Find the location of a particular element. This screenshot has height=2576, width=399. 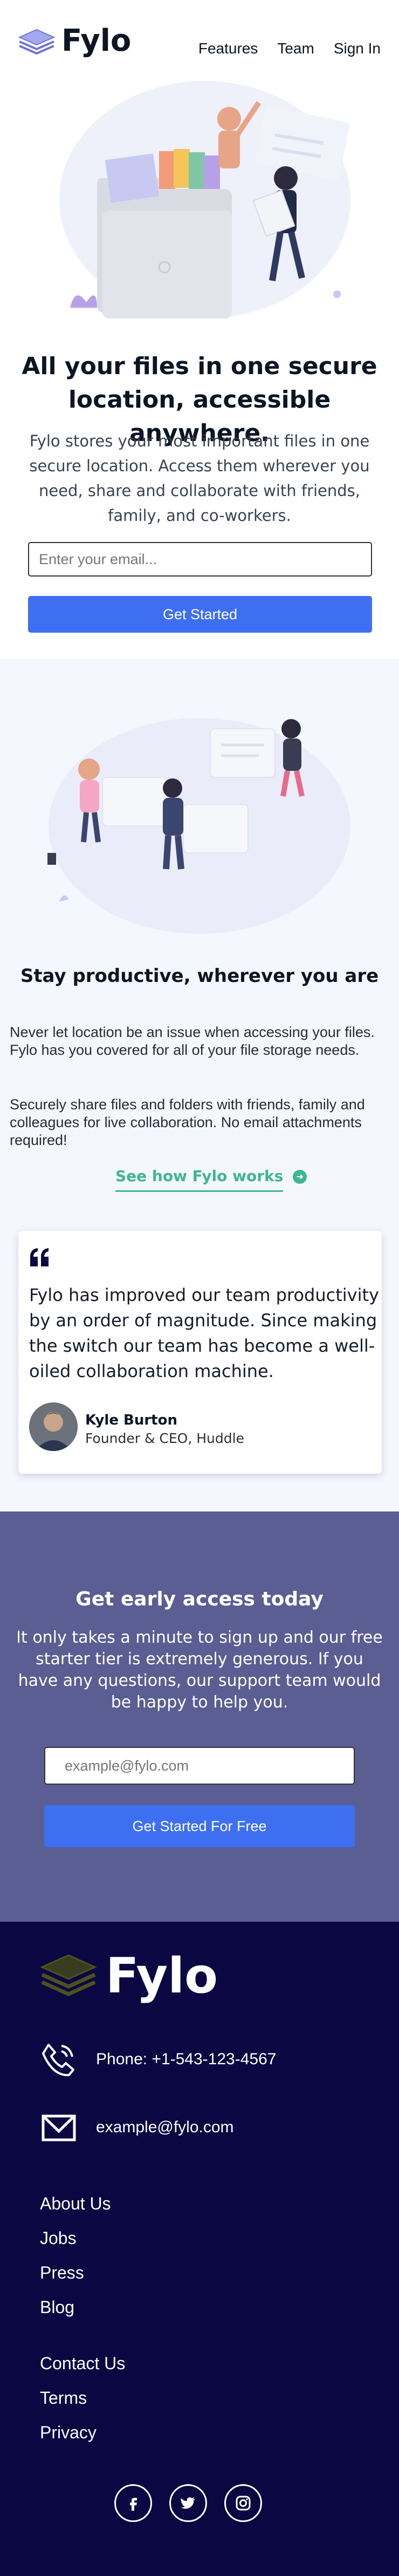

footer-link-jobs: Jobs is located at coordinates (59, 2238).